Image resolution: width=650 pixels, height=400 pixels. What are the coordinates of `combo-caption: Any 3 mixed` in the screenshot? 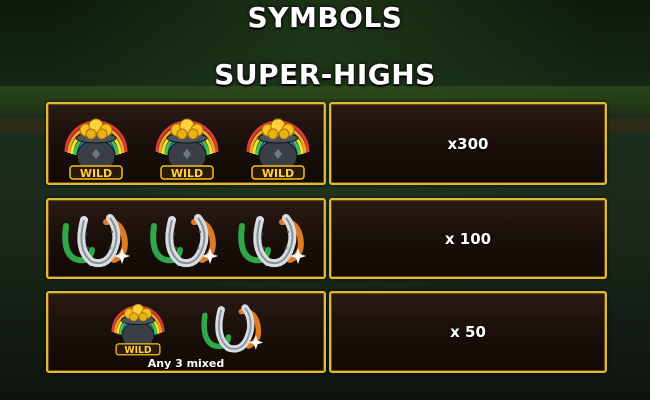 It's located at (186, 363).